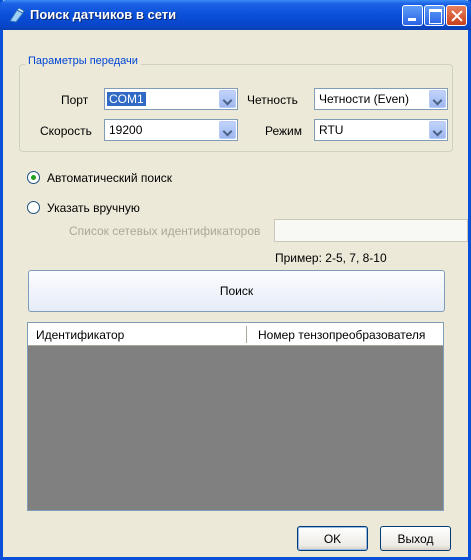  I want to click on parity-value: Четности (Even), so click(364, 99).